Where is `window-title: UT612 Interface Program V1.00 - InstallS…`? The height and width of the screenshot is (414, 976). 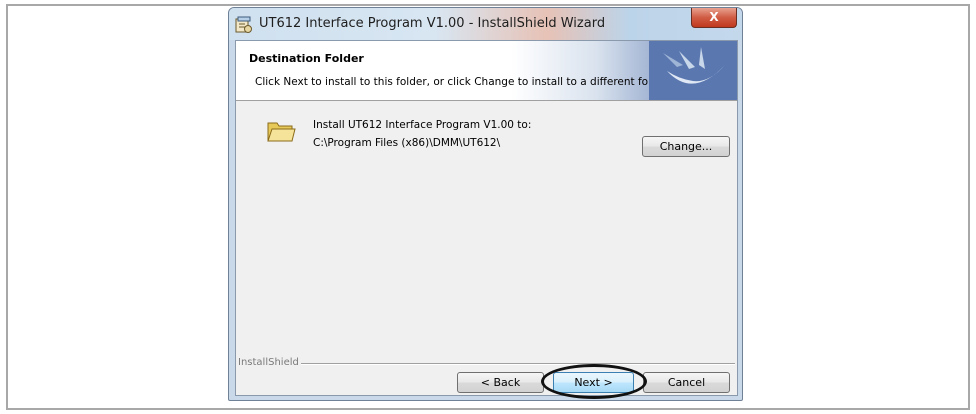
window-title: UT612 Interface Program V1.00 - InstallS… is located at coordinates (432, 23).